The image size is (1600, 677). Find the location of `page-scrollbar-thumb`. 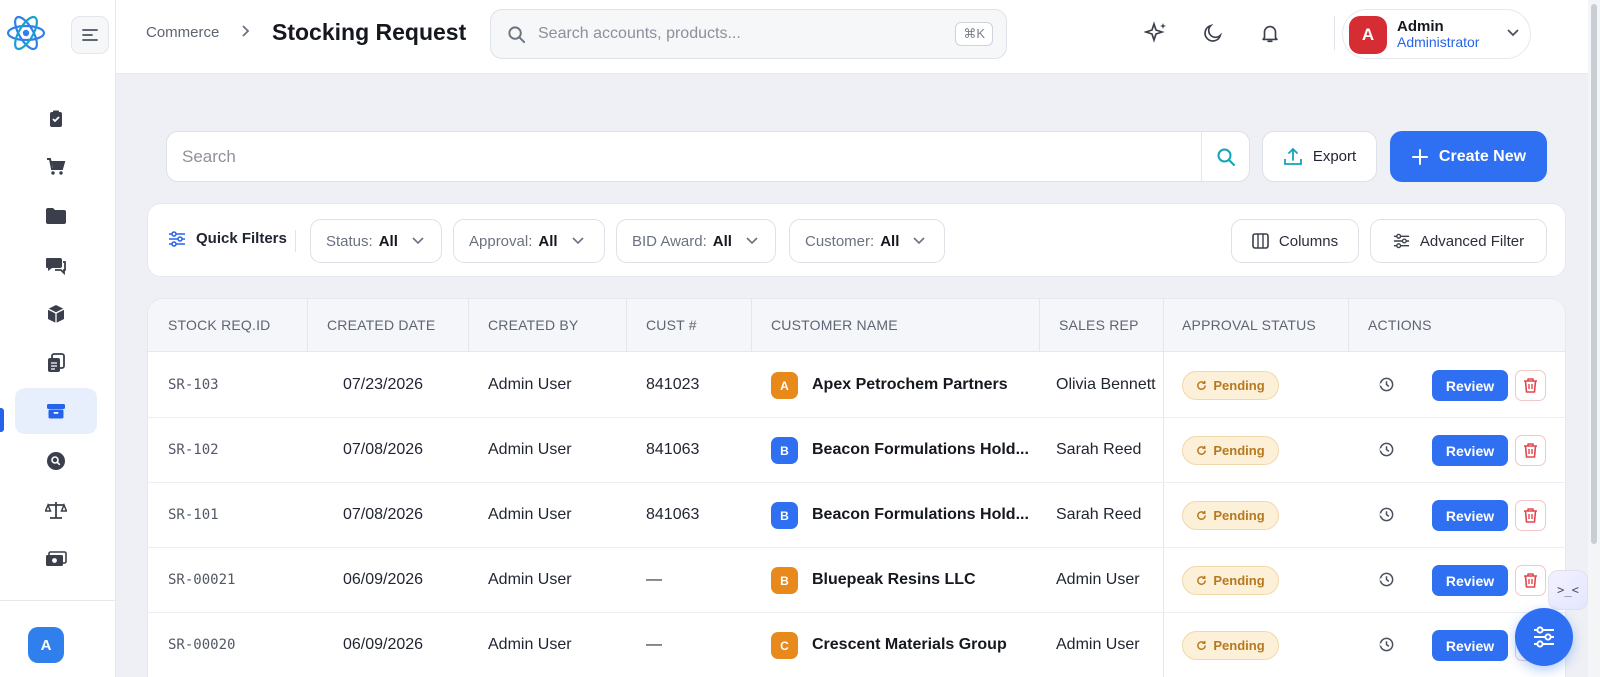

page-scrollbar-thumb is located at coordinates (1594, 274).